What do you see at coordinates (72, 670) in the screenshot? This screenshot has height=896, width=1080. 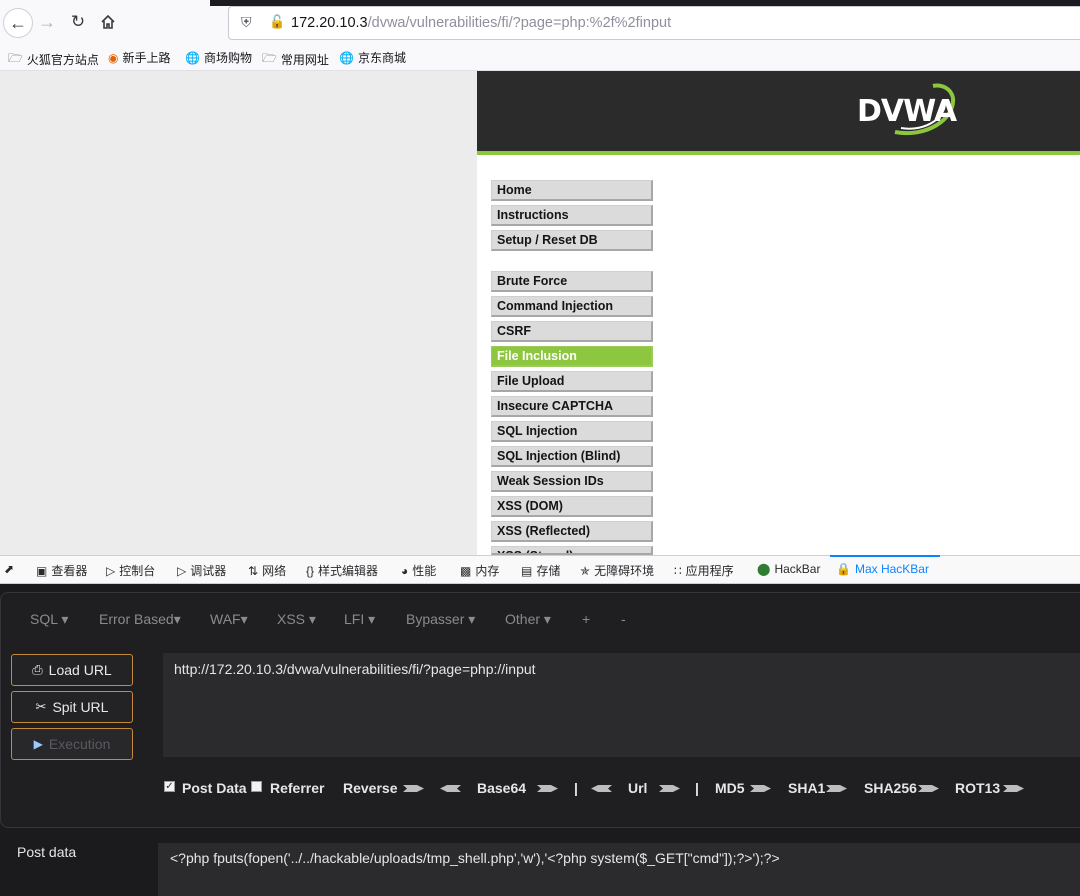 I see `load-url-button: ⎙ Load URL` at bounding box center [72, 670].